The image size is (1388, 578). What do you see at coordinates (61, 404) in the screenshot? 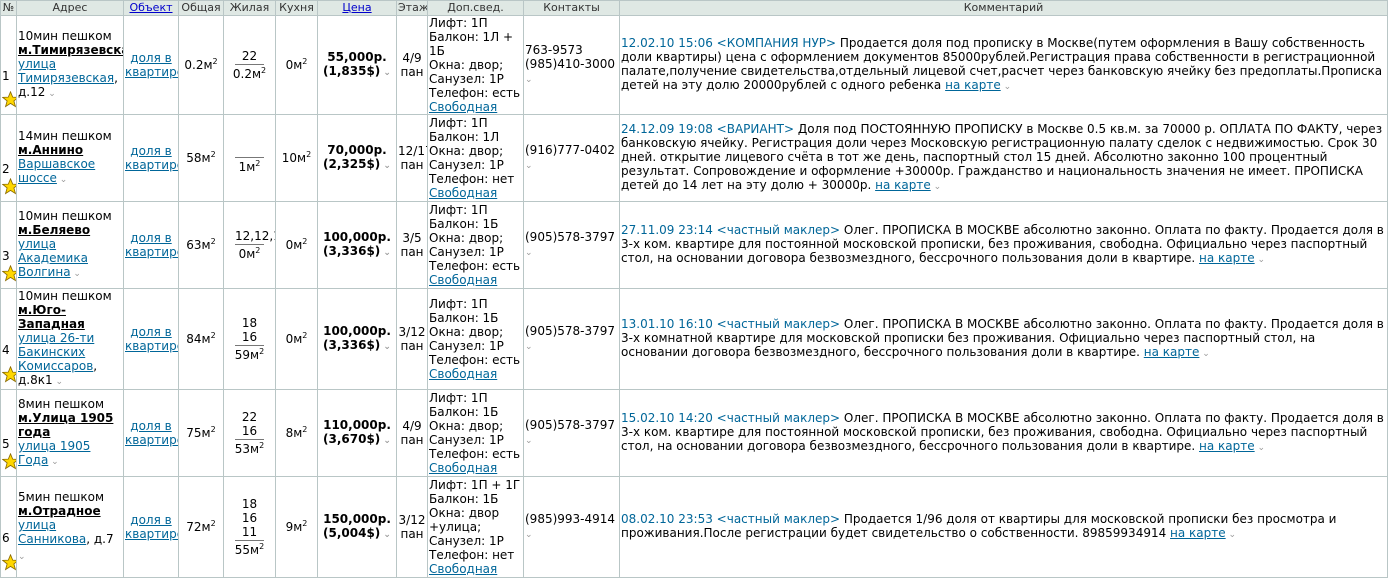
I see `walk-time: 8мин пешком` at bounding box center [61, 404].